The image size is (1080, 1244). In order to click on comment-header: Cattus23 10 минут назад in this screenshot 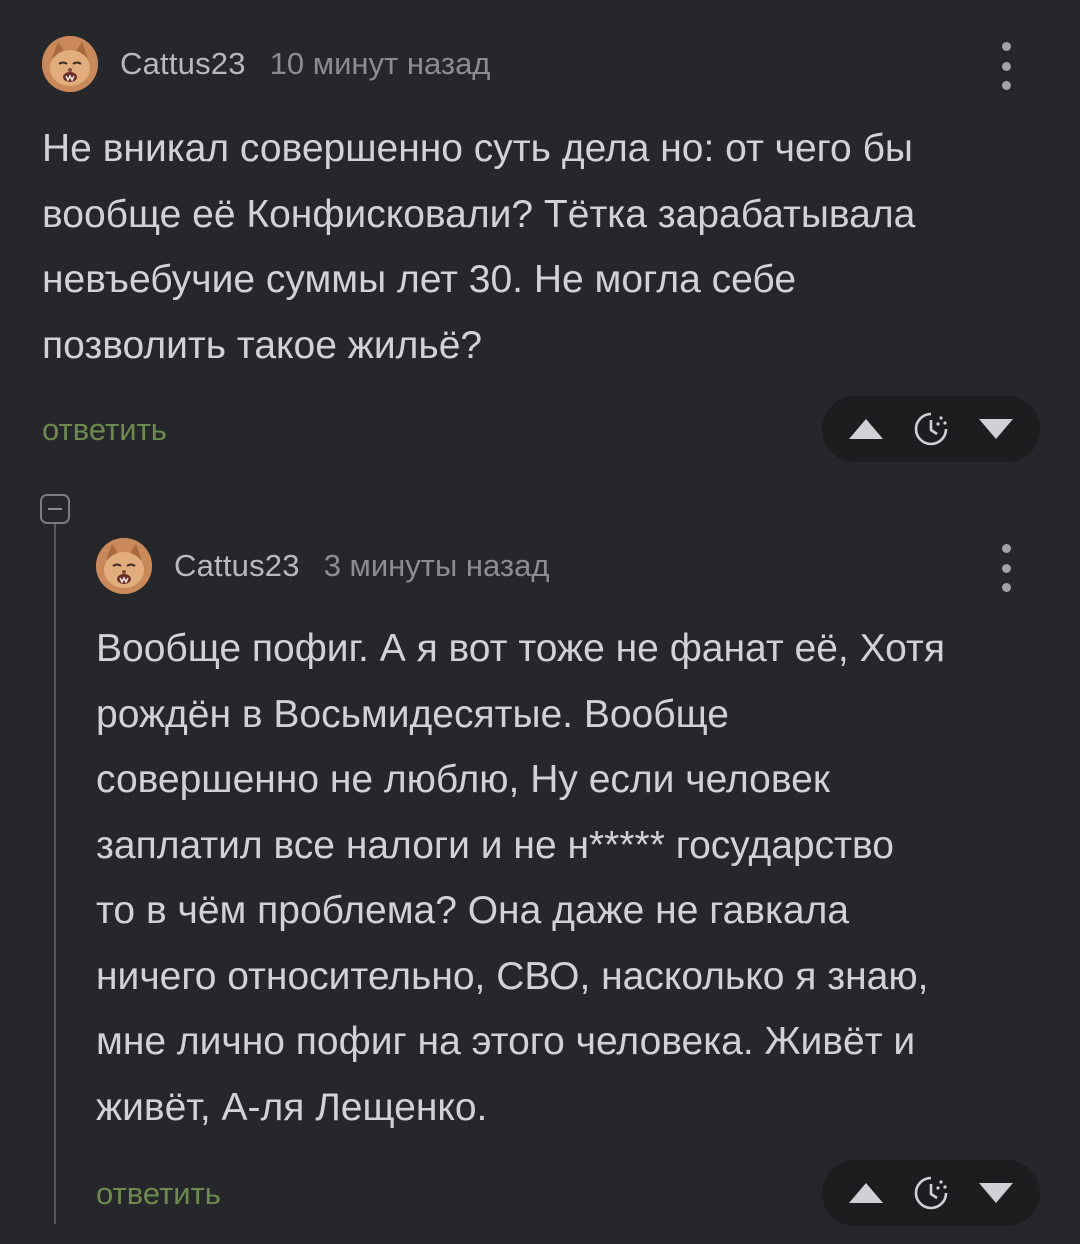, I will do `click(266, 64)`.